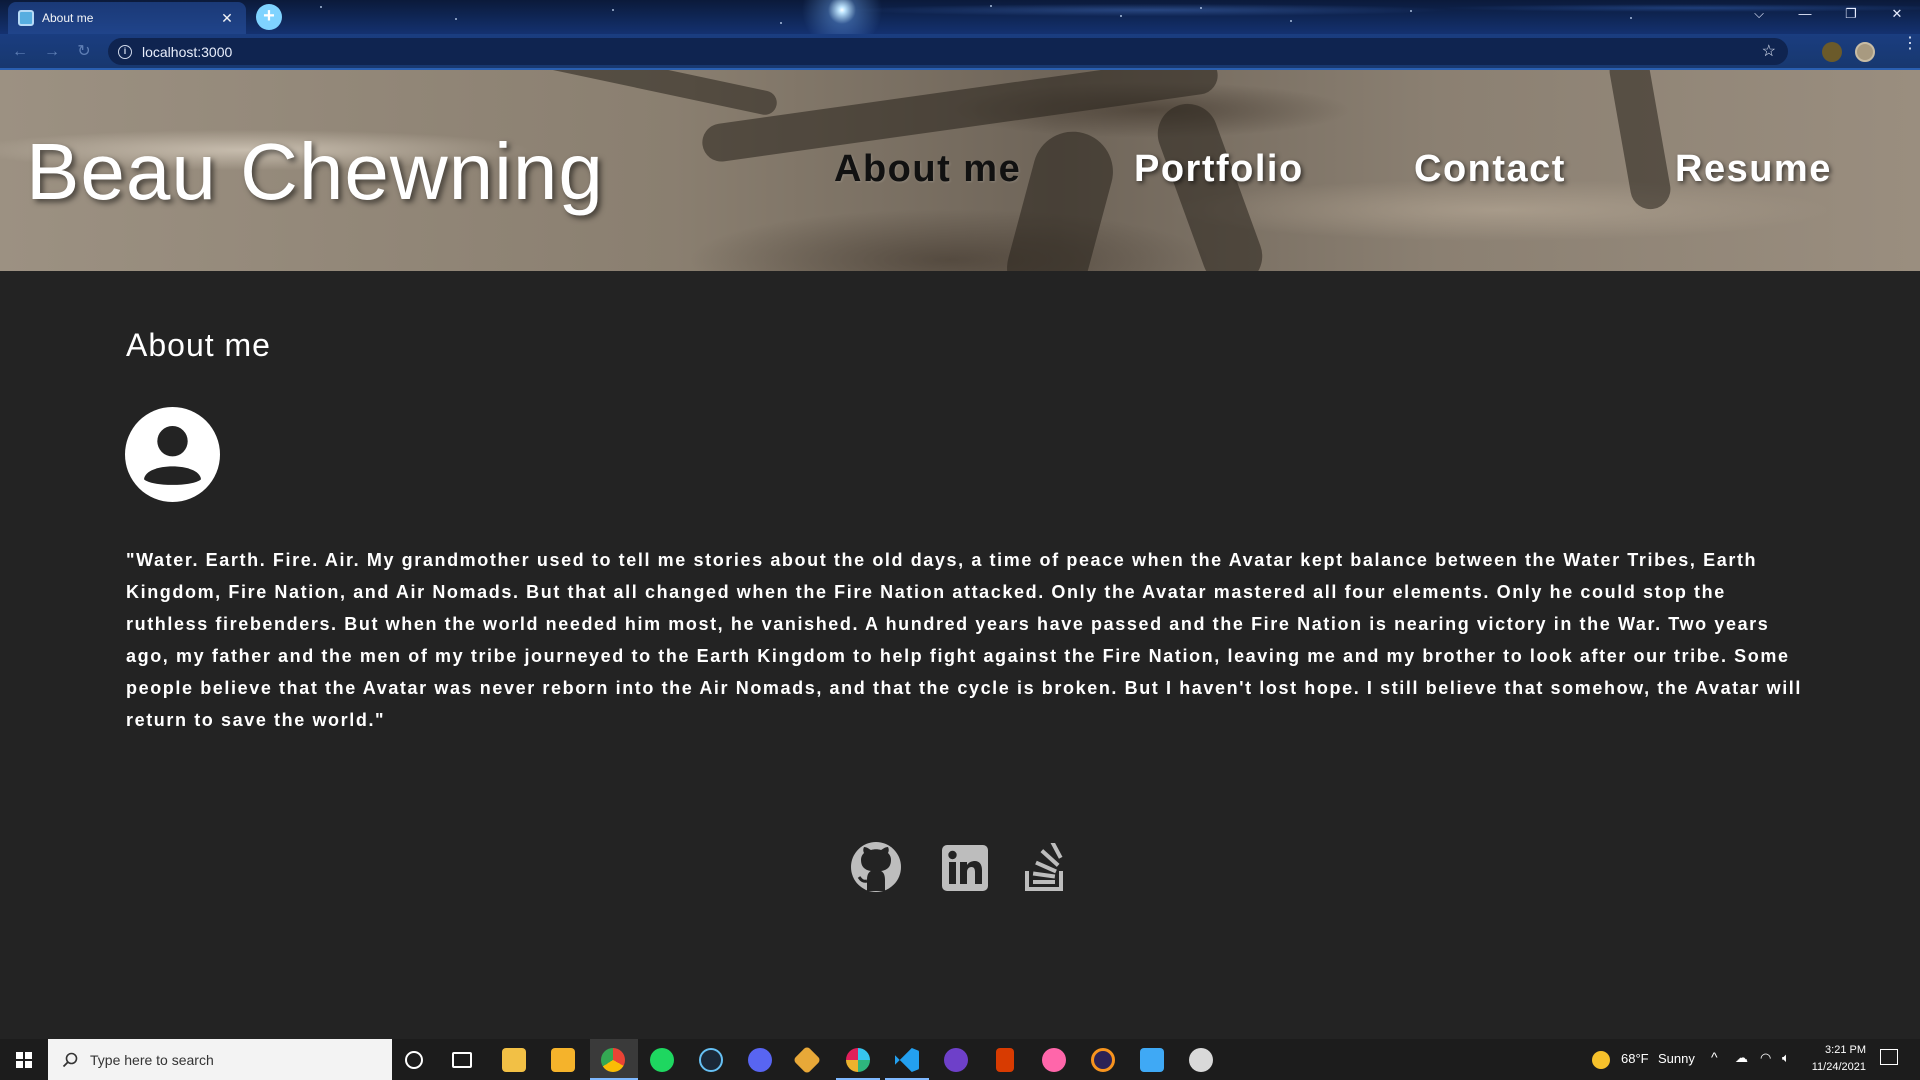  I want to click on stackoverflow-icon, so click(1045, 867).